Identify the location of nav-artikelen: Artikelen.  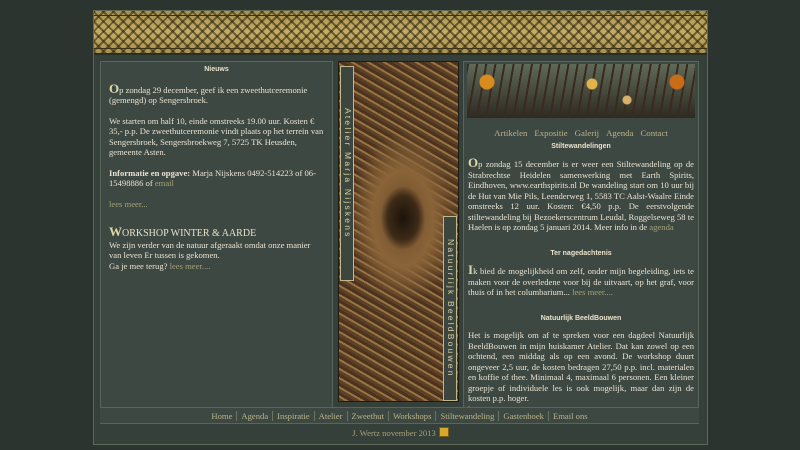
(510, 133).